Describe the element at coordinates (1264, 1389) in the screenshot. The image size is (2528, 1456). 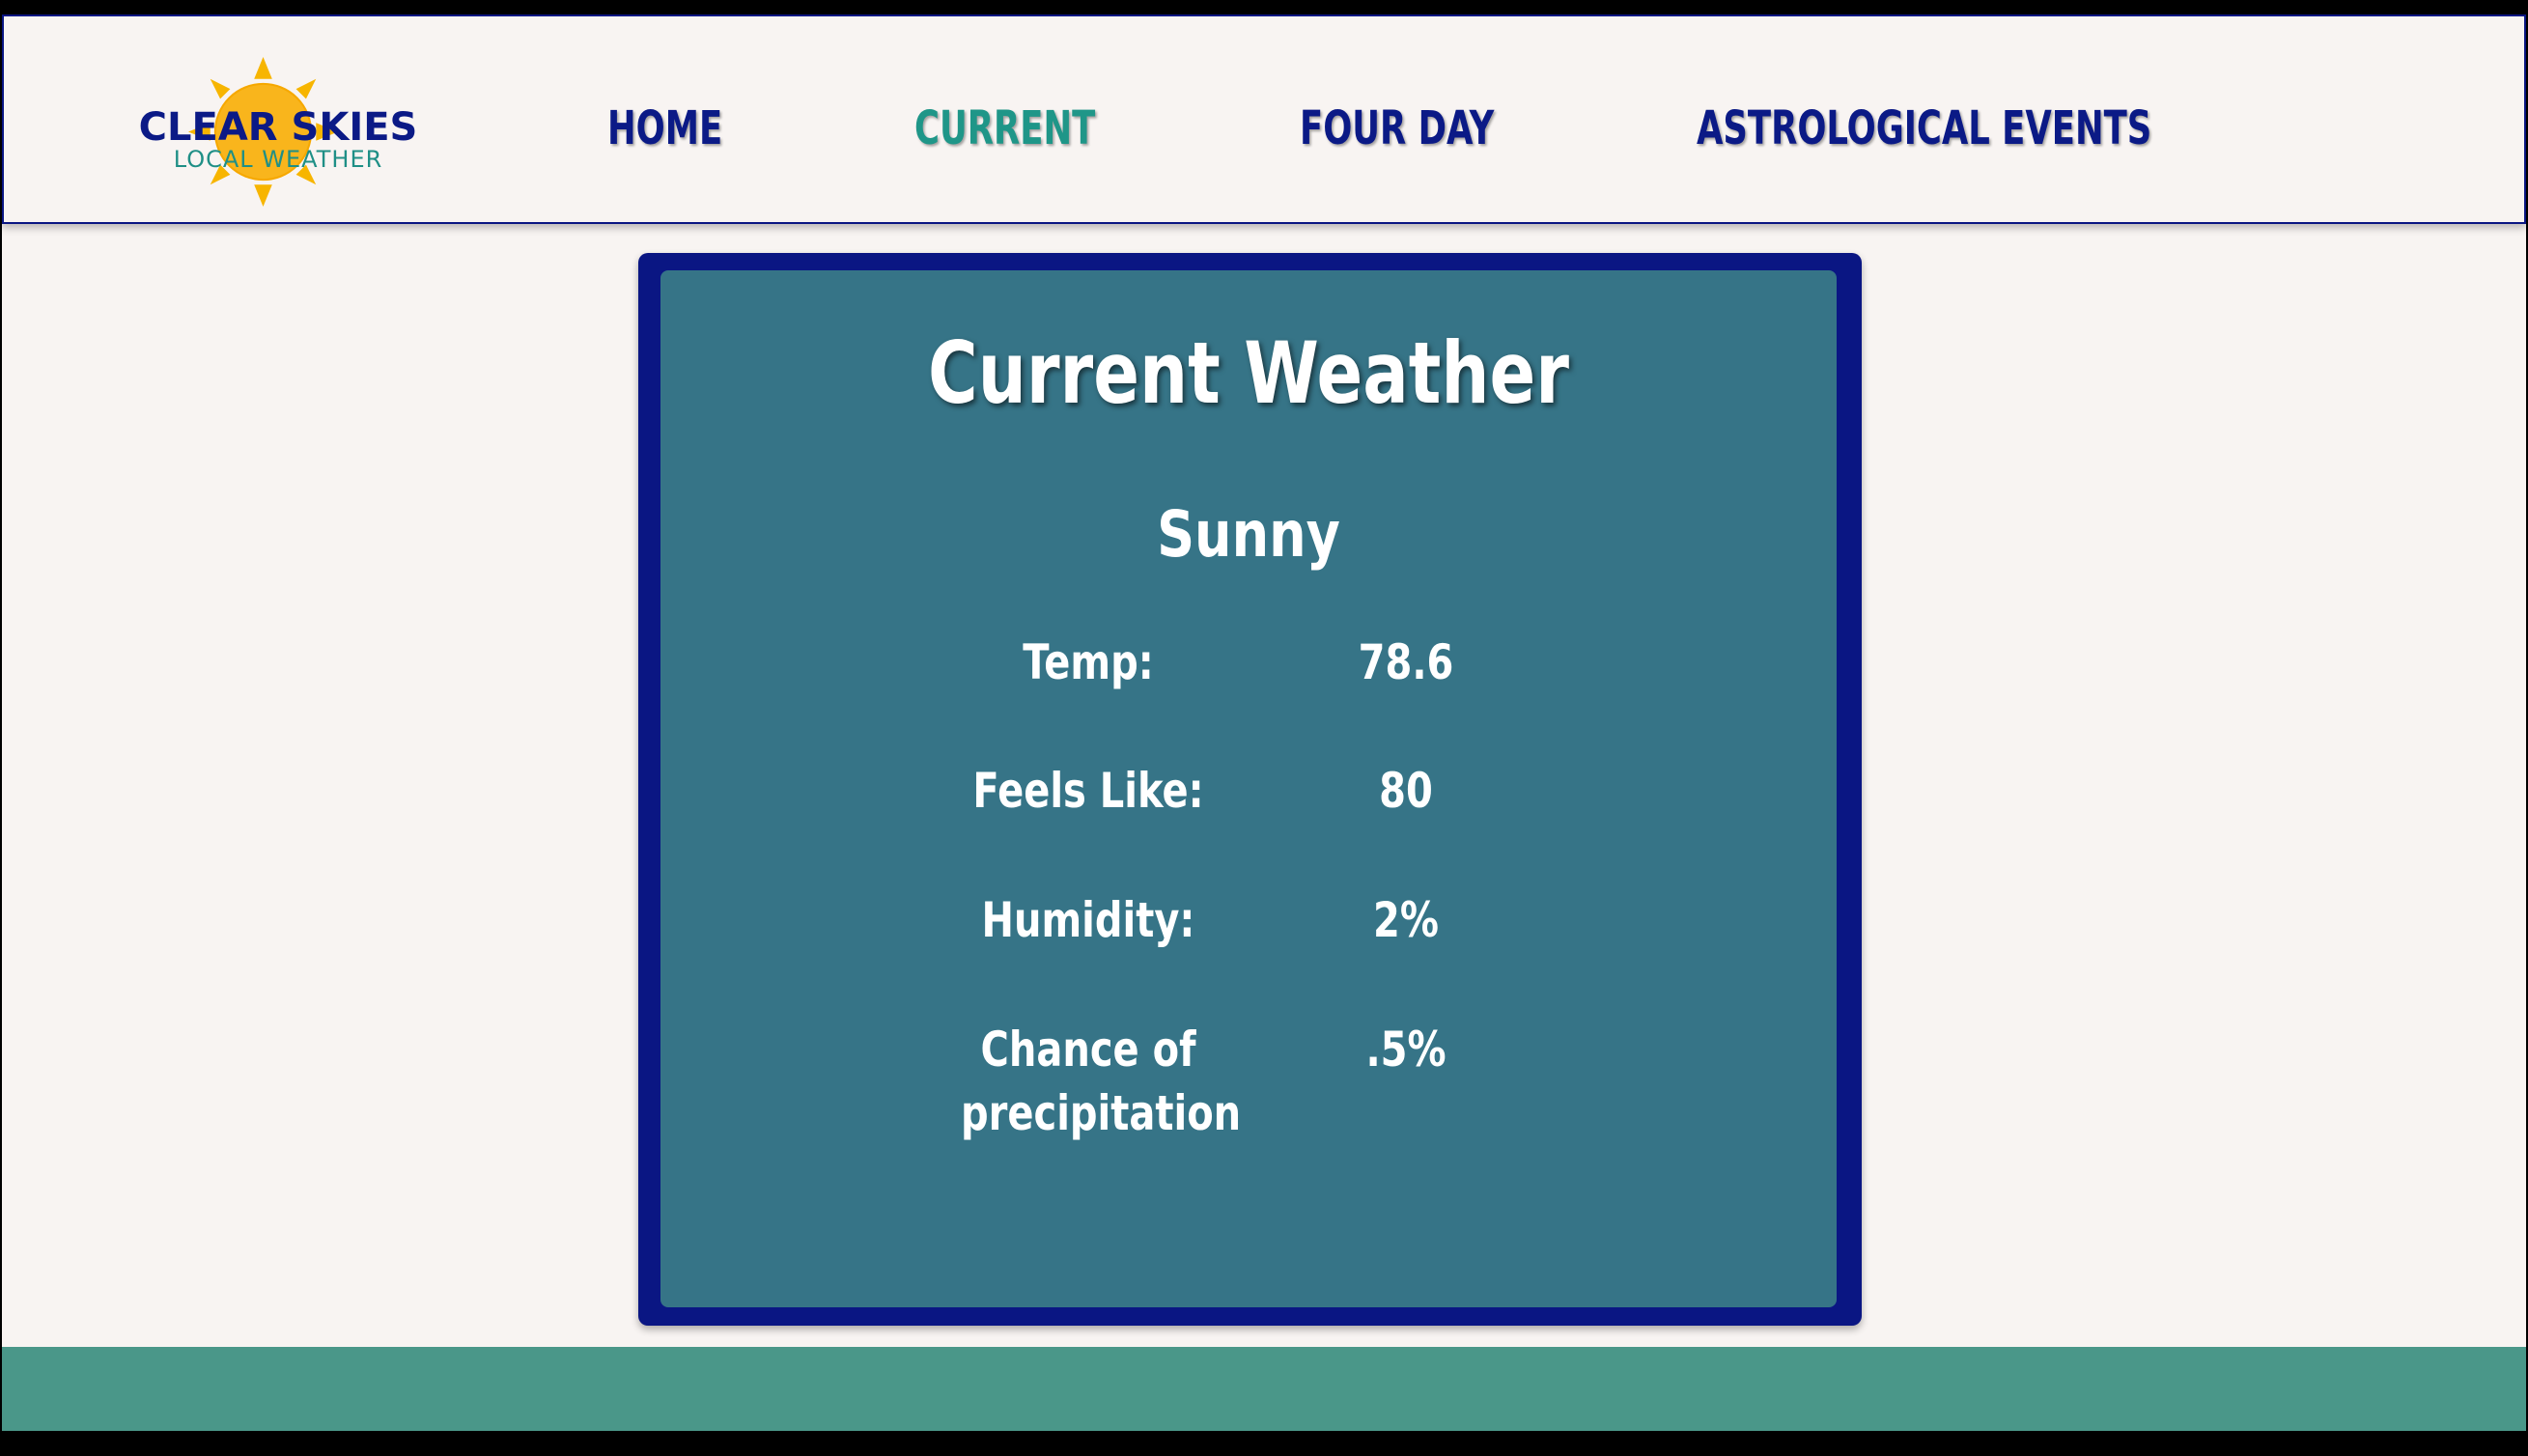
I see `footer-band` at that location.